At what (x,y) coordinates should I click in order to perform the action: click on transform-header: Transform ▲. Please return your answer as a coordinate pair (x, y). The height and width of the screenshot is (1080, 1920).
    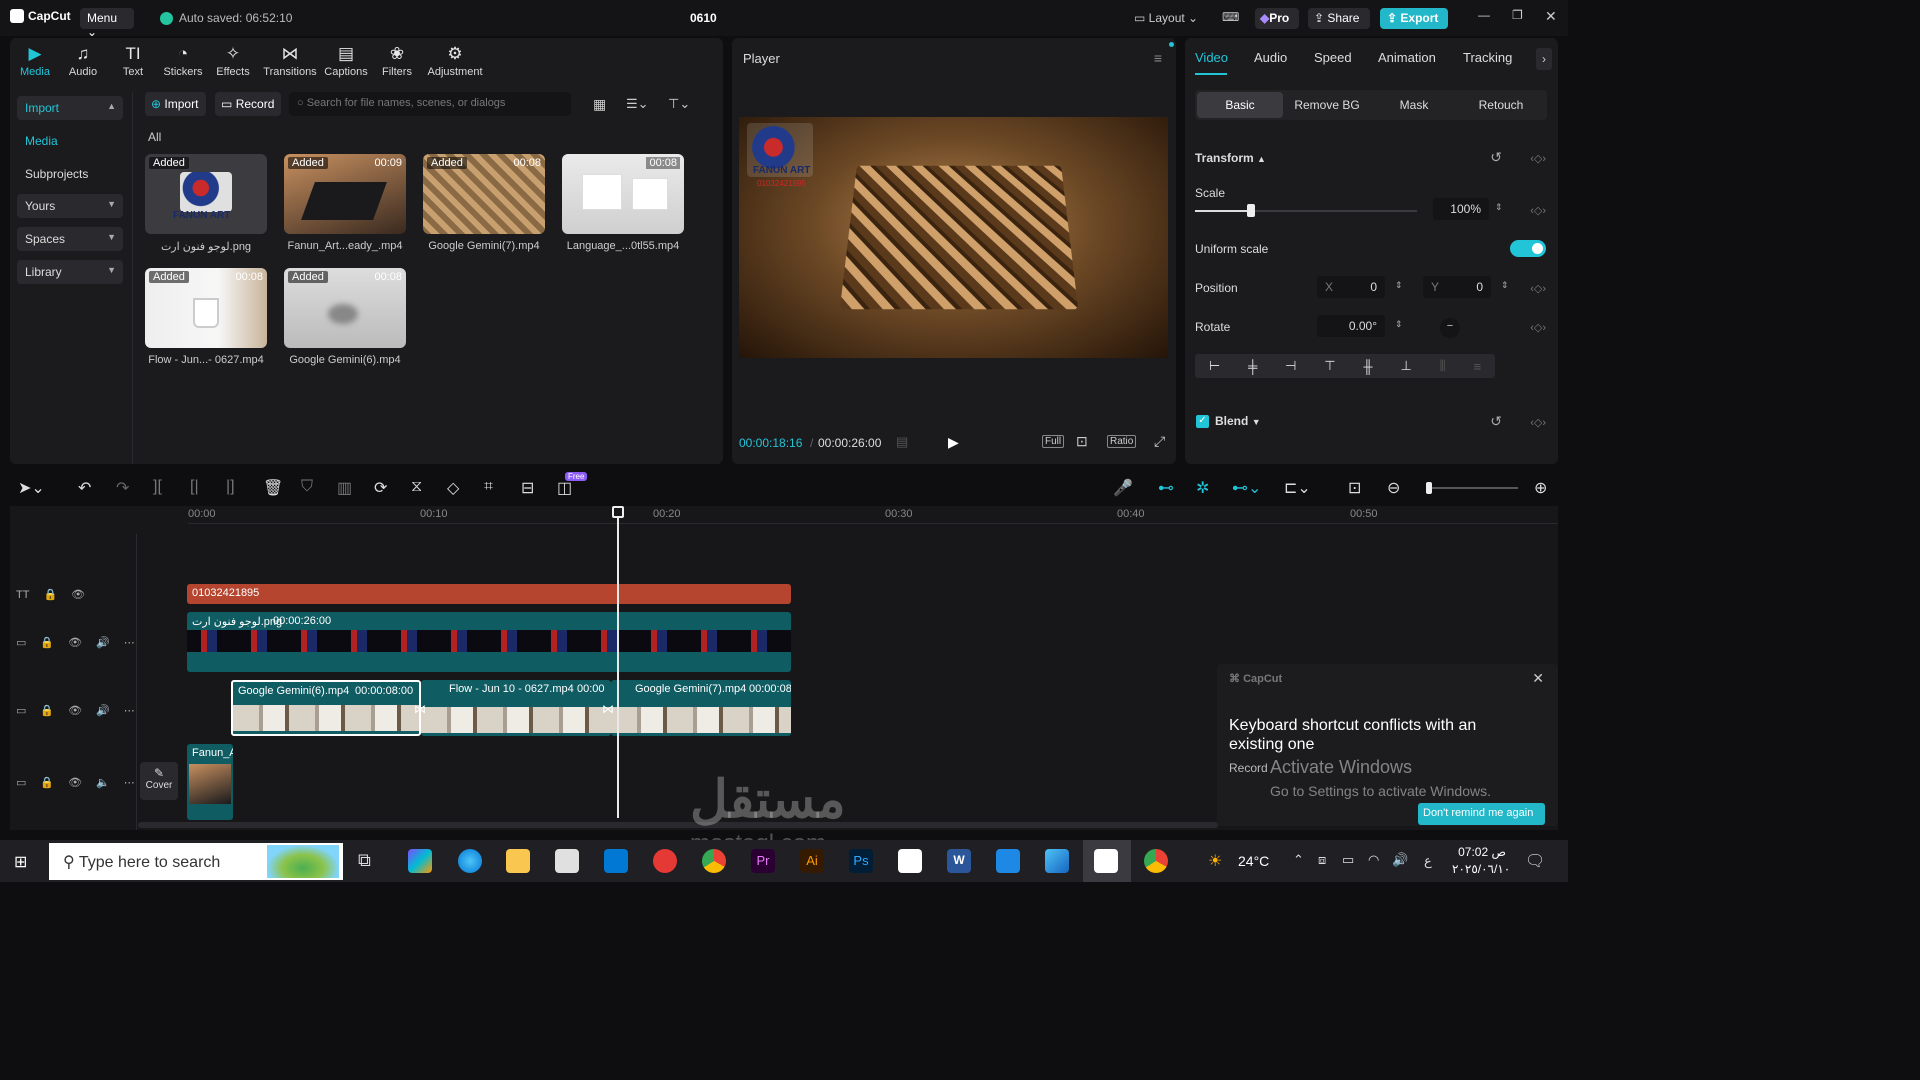
    Looking at the image, I should click on (1230, 158).